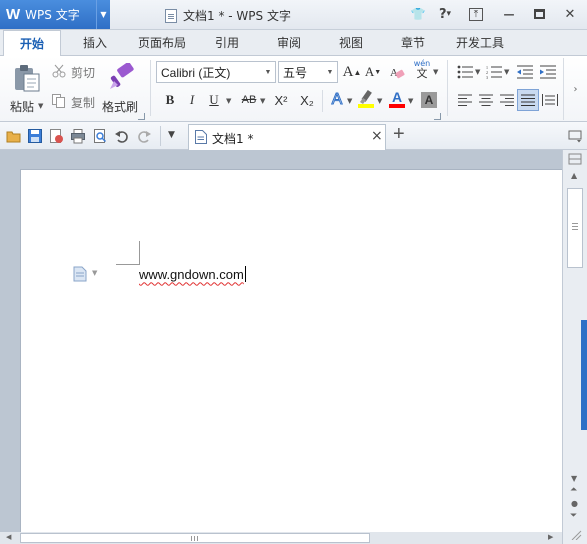 The height and width of the screenshot is (544, 587). Describe the element at coordinates (141, 116) in the screenshot. I see `clipboard-launcher-icon` at that location.